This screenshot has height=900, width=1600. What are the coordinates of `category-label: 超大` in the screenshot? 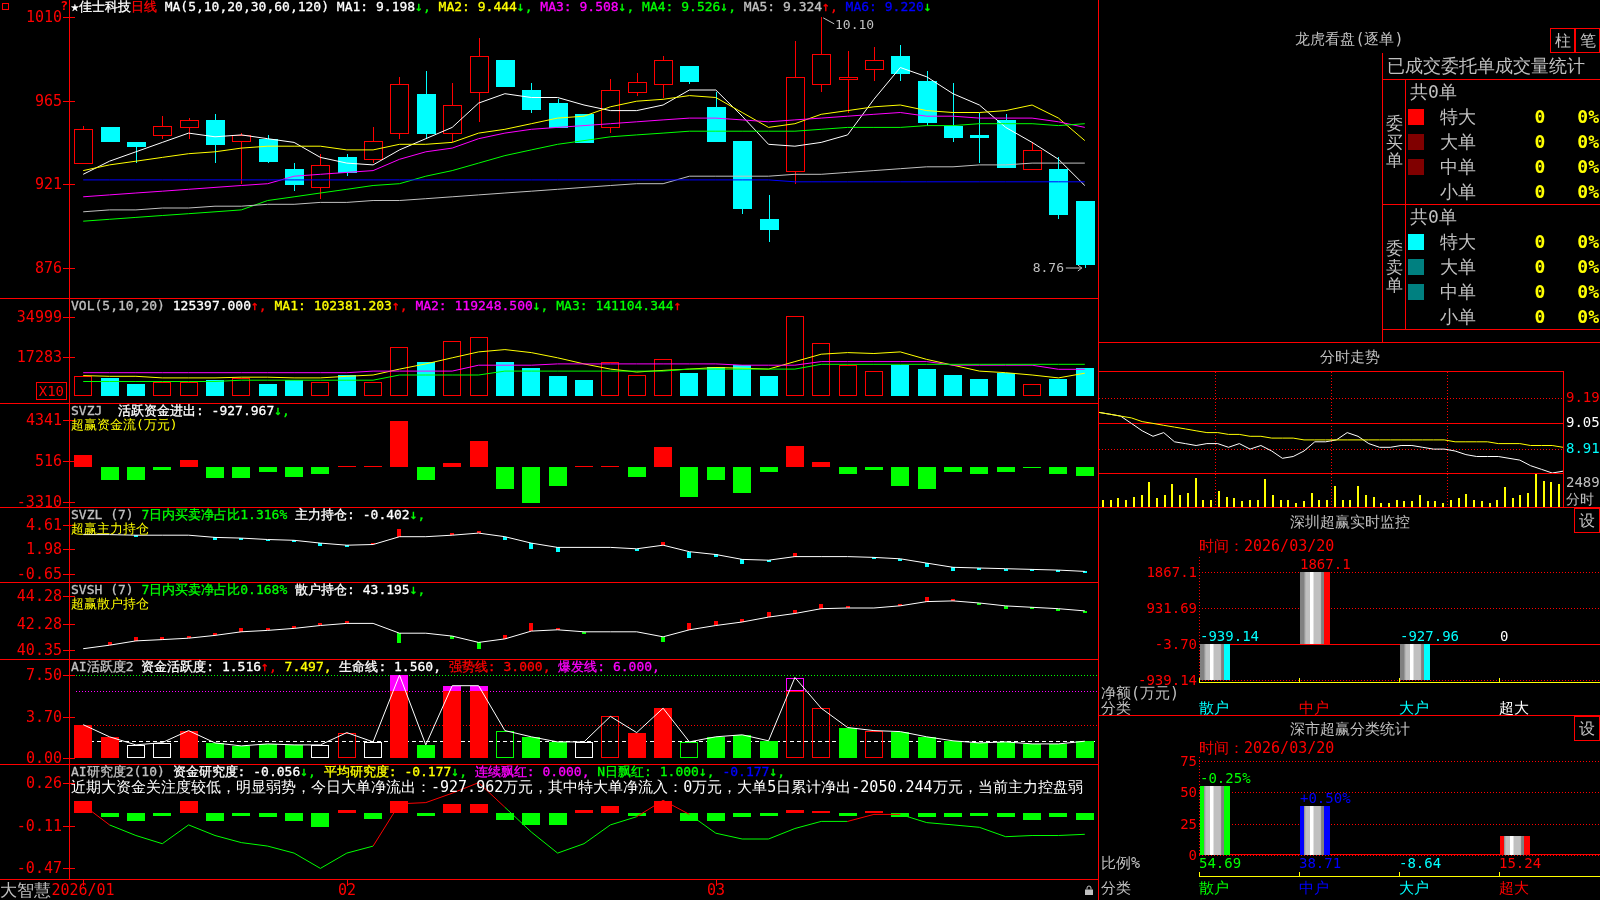 It's located at (1514, 888).